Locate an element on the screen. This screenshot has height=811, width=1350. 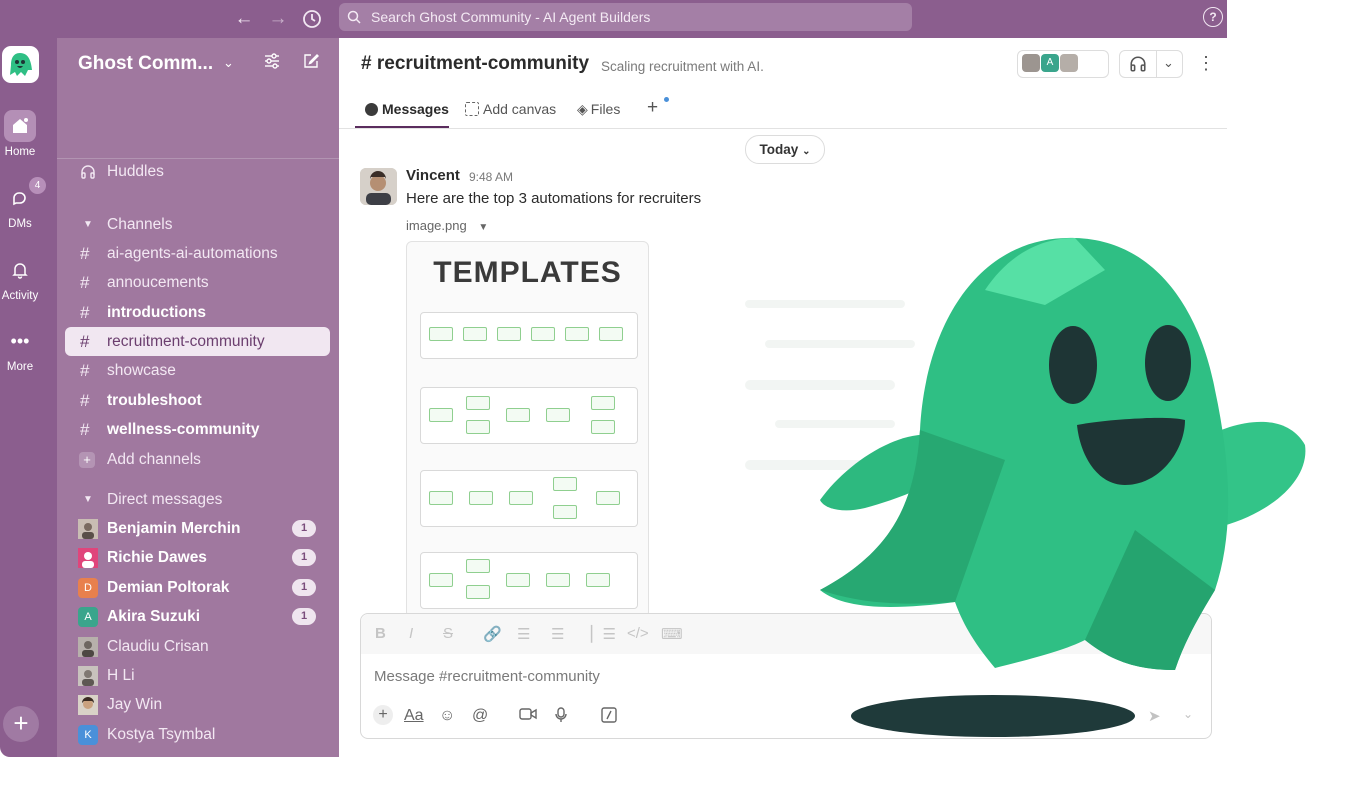
sidebar-dm: Claudiu Crisan is located at coordinates (197, 646).